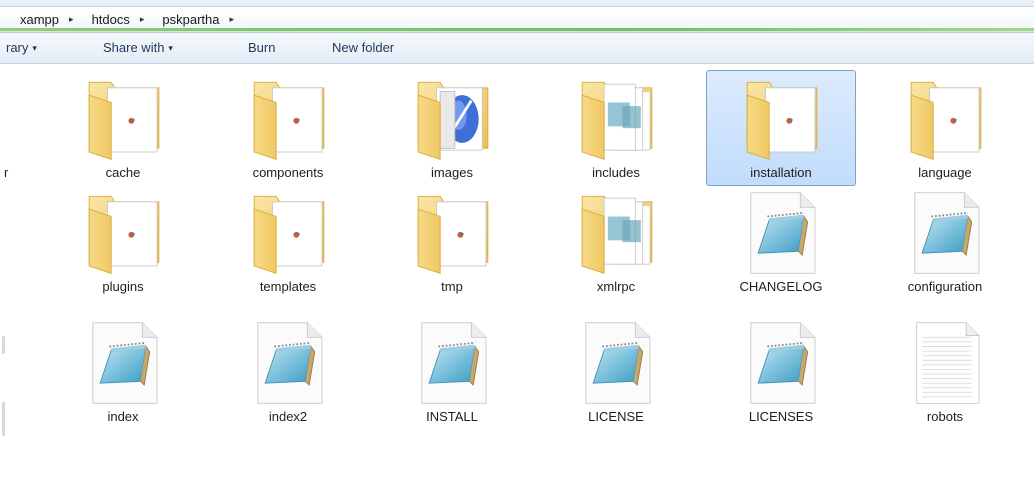  Describe the element at coordinates (781, 172) in the screenshot. I see `file-item-label: installation` at that location.